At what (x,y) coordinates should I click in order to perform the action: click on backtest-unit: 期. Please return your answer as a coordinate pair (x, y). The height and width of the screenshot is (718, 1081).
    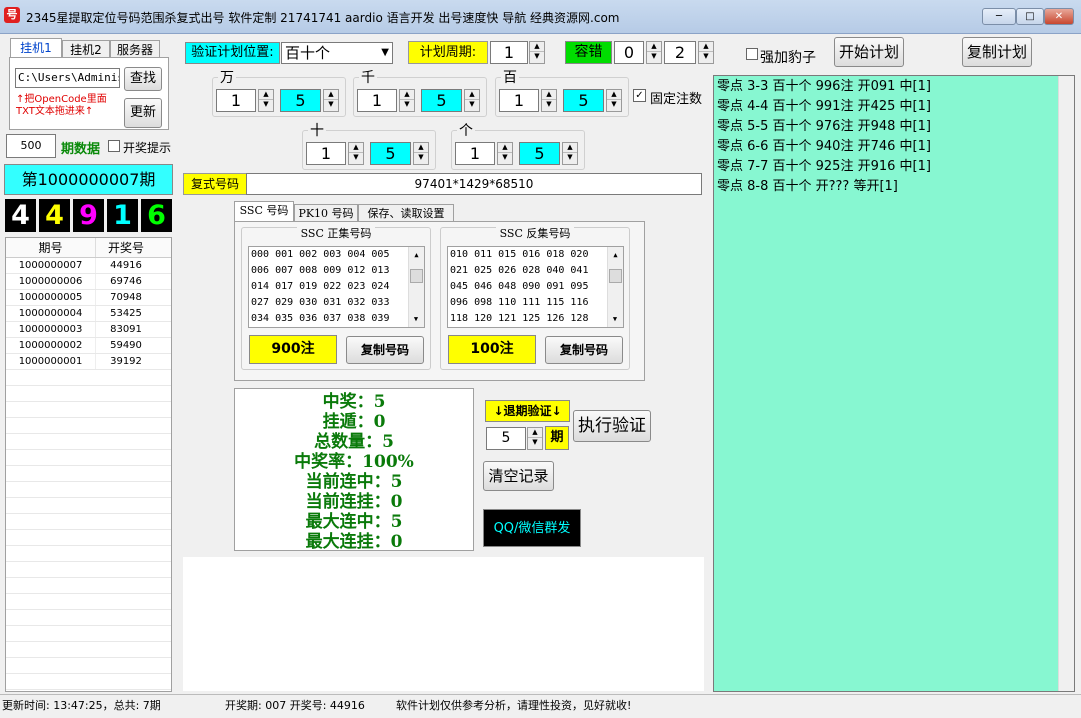
    Looking at the image, I should click on (557, 438).